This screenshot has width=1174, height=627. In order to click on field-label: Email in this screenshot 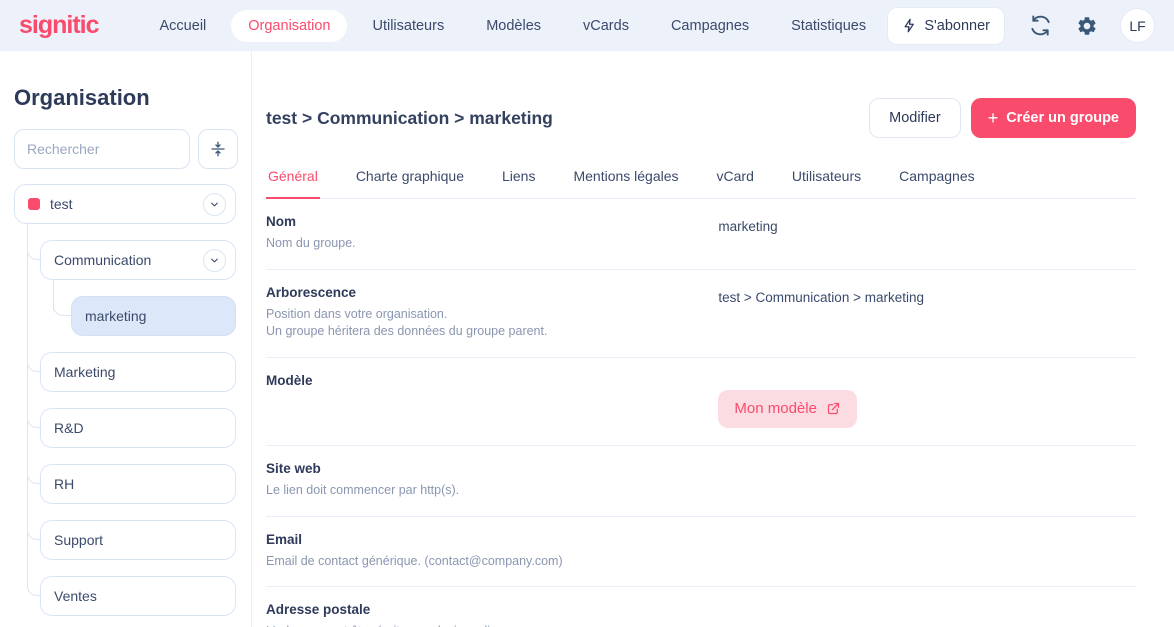, I will do `click(284, 539)`.